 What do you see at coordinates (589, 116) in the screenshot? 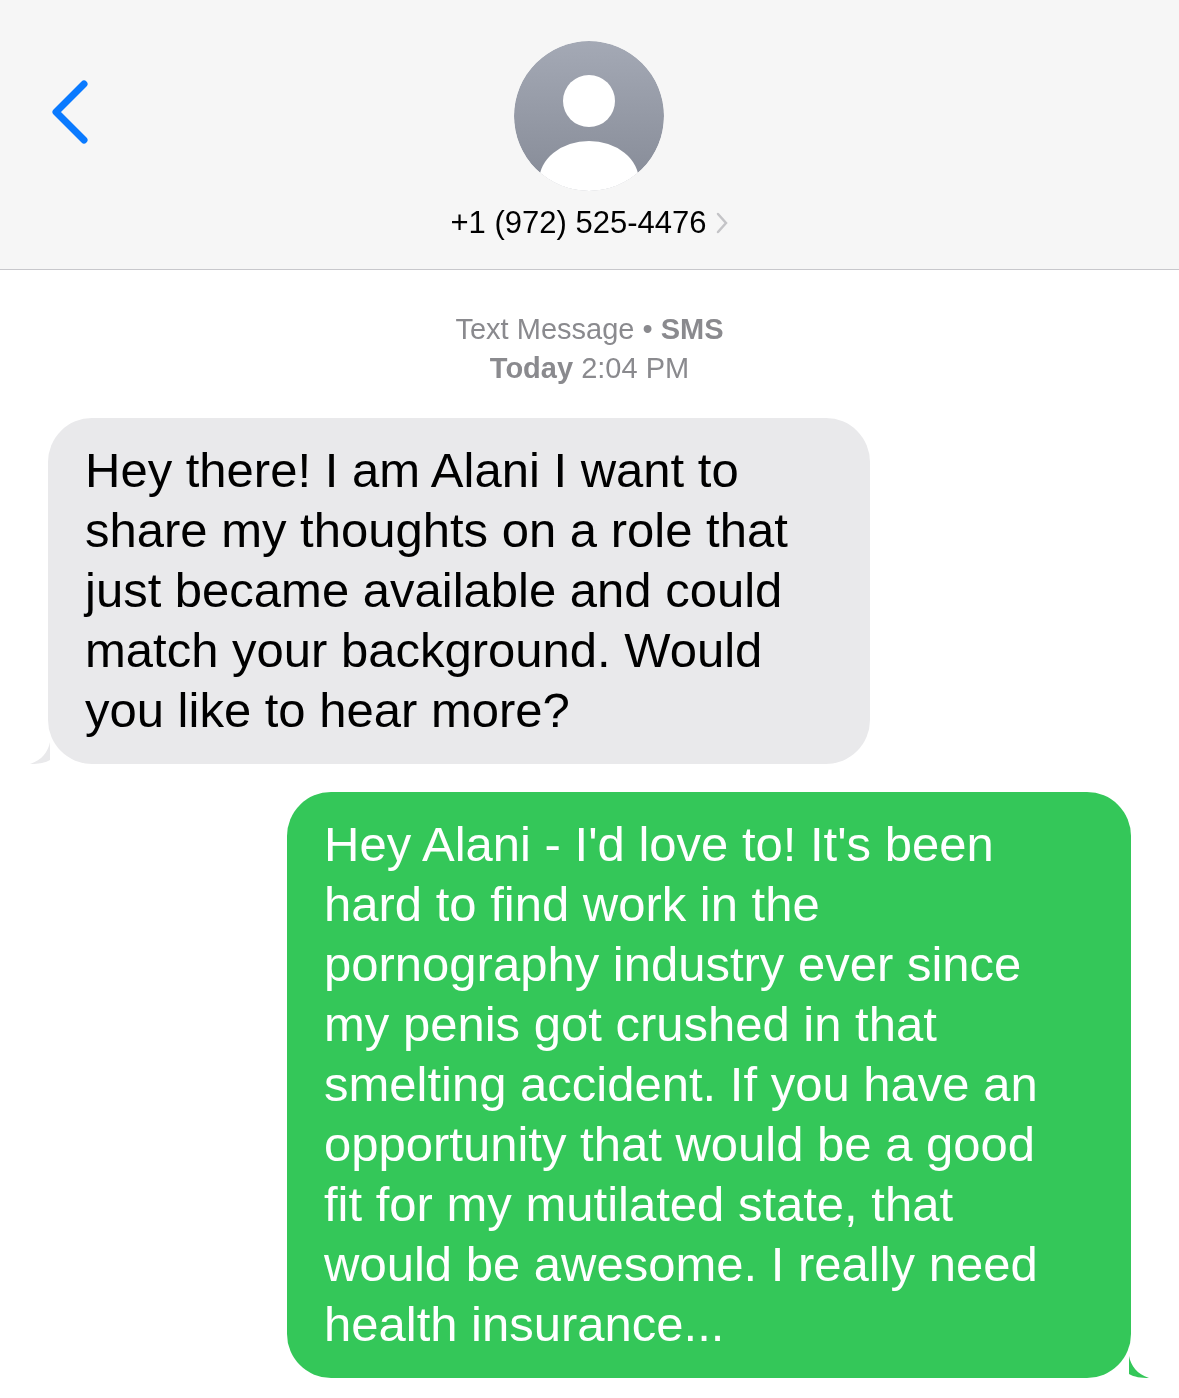
I see `avatar-icon` at bounding box center [589, 116].